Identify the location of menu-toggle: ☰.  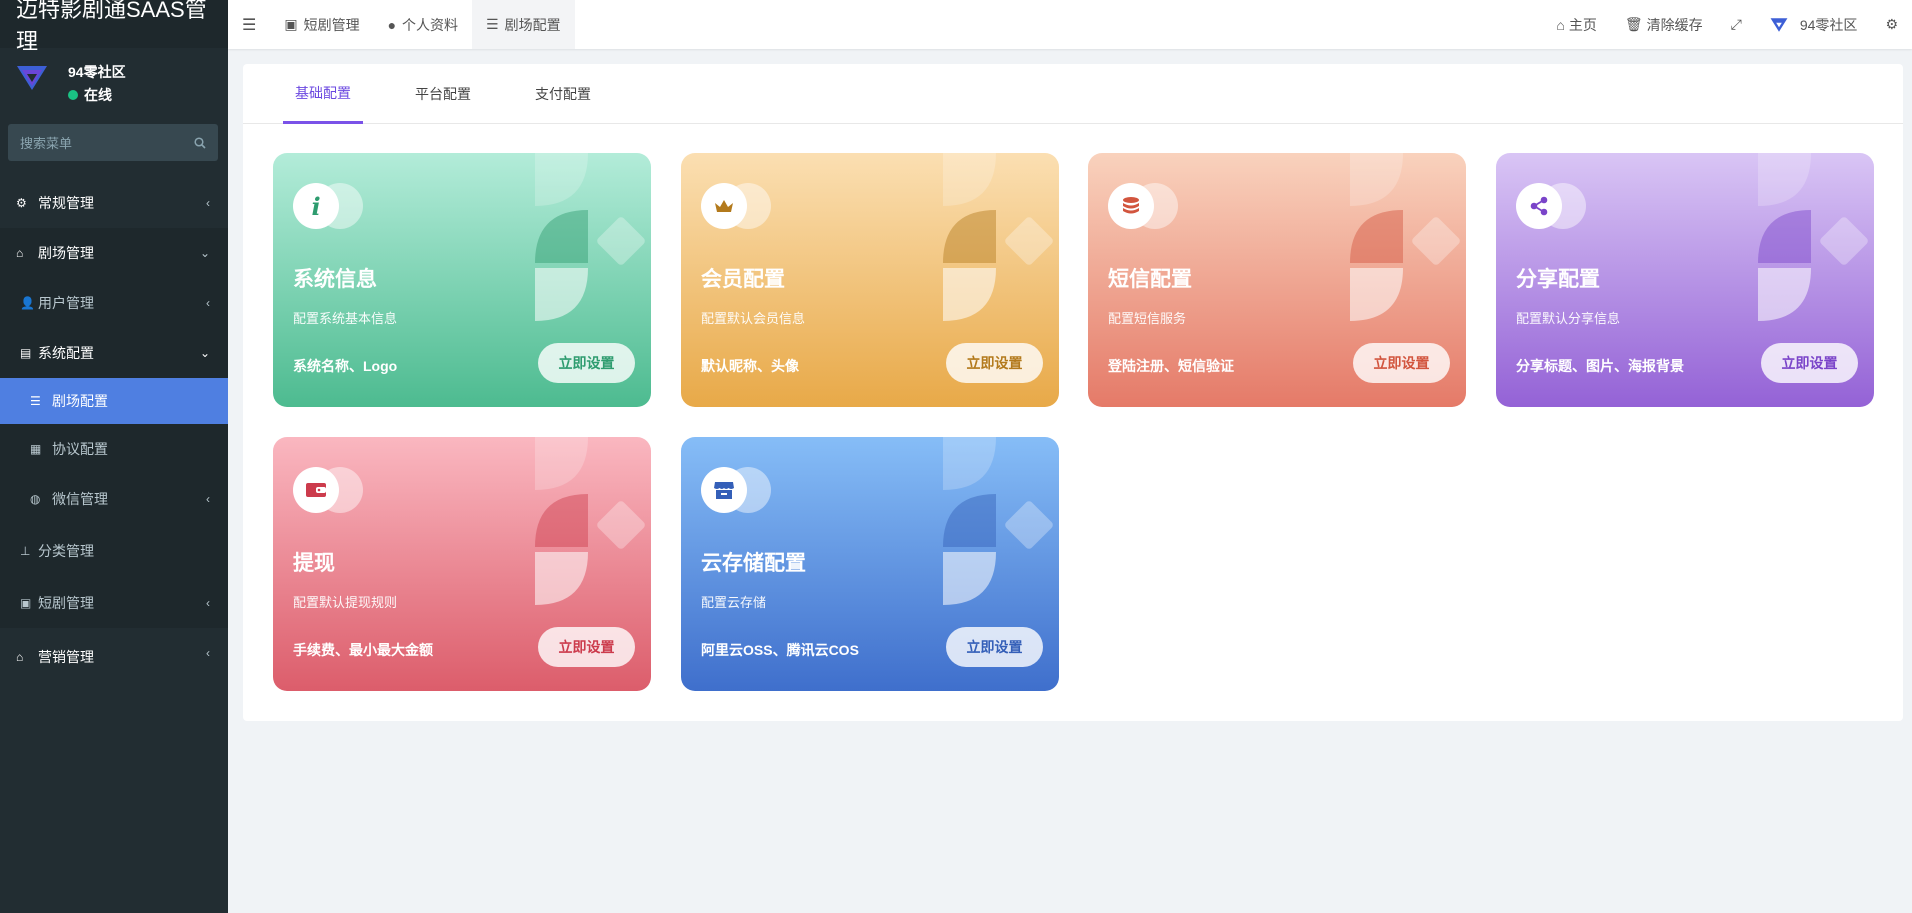
(249, 24).